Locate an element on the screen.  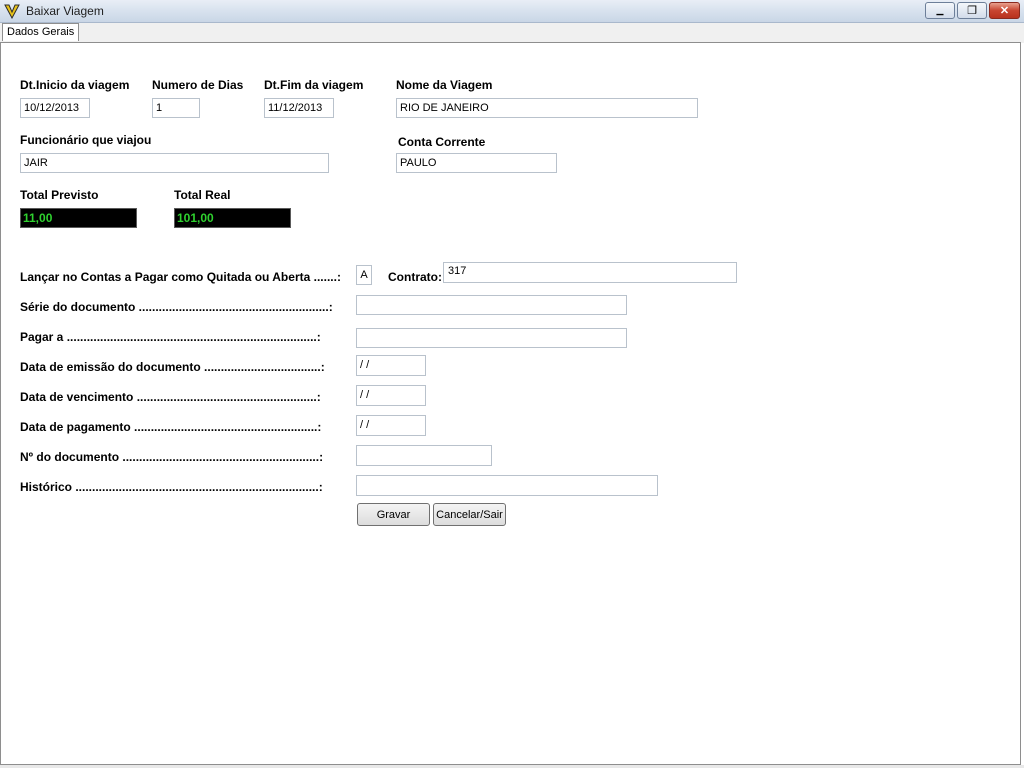
minimize-button: ▁ is located at coordinates (940, 10).